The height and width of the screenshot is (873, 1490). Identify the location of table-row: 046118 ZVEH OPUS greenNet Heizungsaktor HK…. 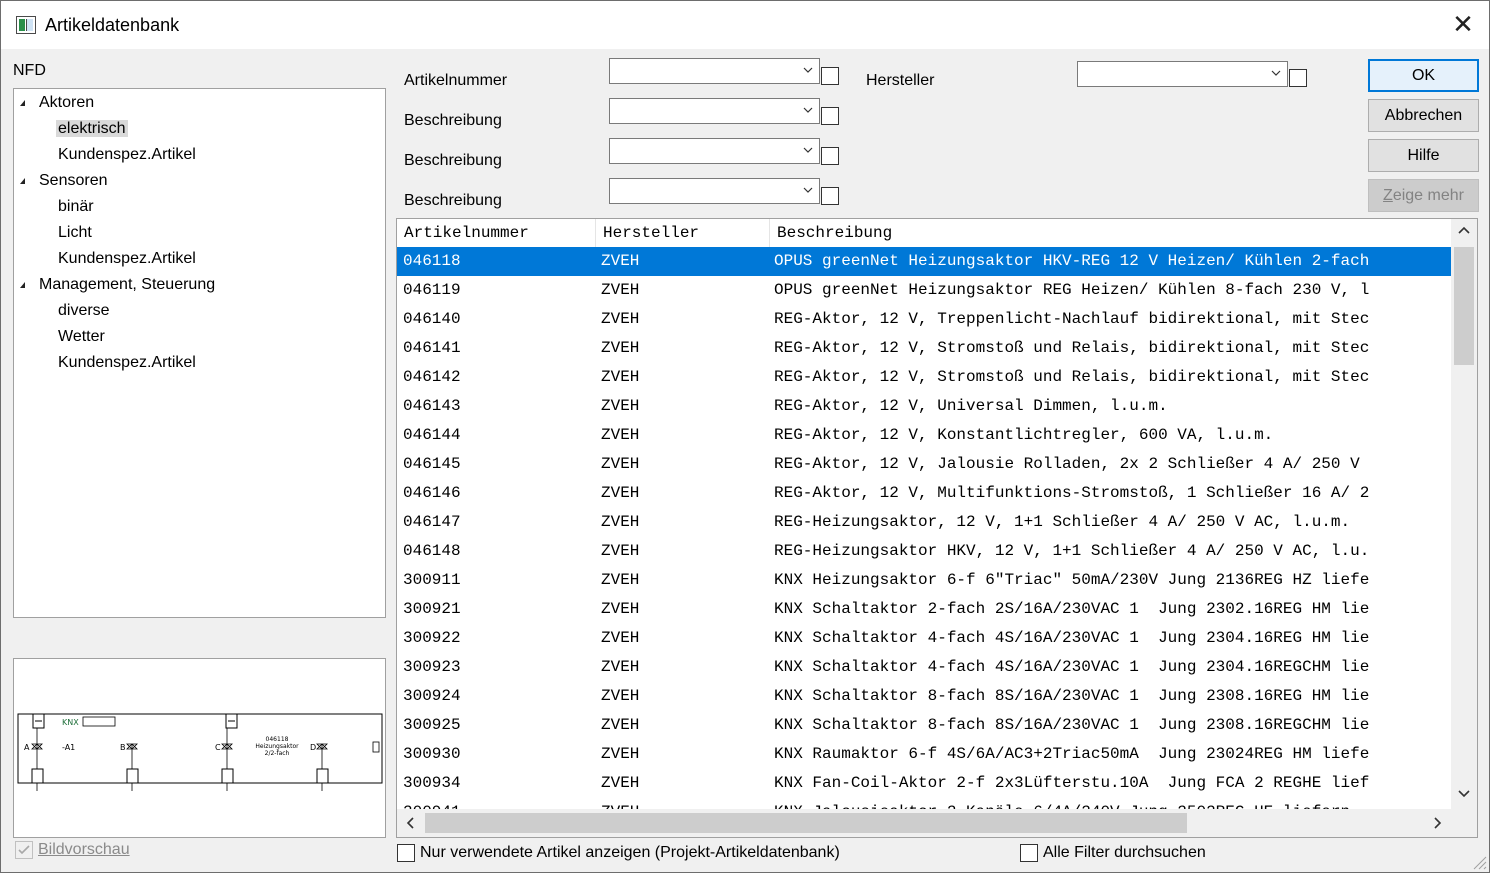
(924, 261).